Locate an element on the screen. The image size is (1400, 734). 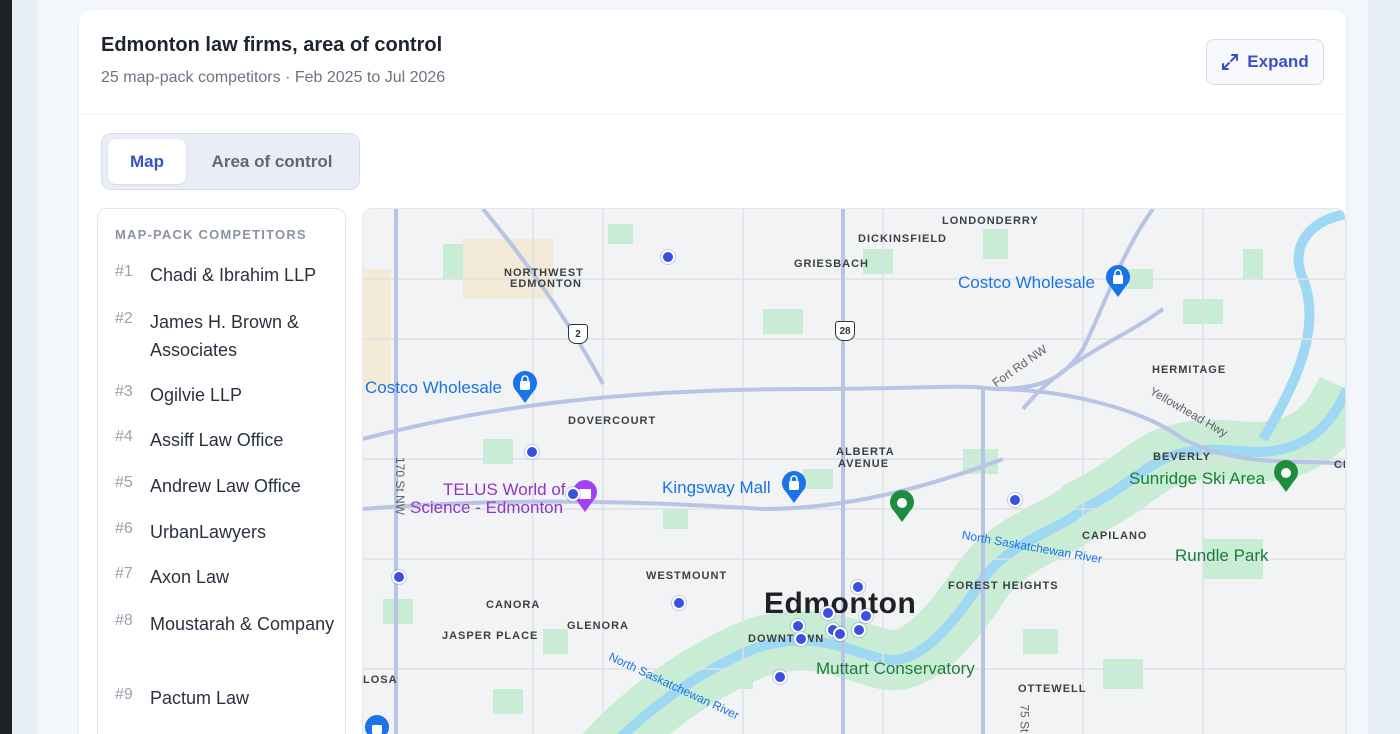
map-label-beverly: BEVERLY is located at coordinates (1182, 457).